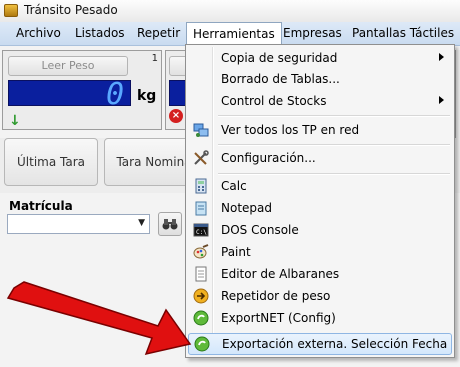 Image resolution: width=460 pixels, height=367 pixels. Describe the element at coordinates (335, 344) in the screenshot. I see `menu-item-label: Exportación externa. Selección Fecha` at that location.